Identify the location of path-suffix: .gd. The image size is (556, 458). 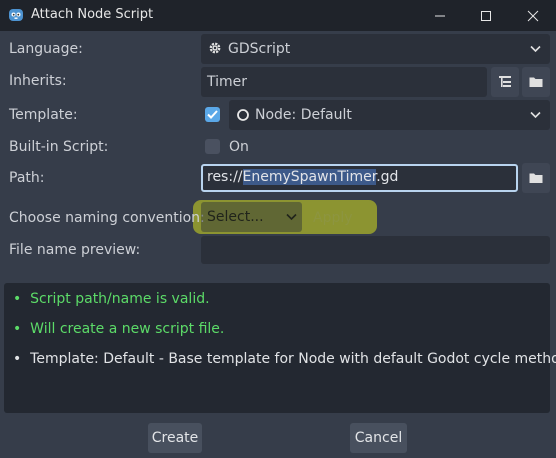
(387, 177).